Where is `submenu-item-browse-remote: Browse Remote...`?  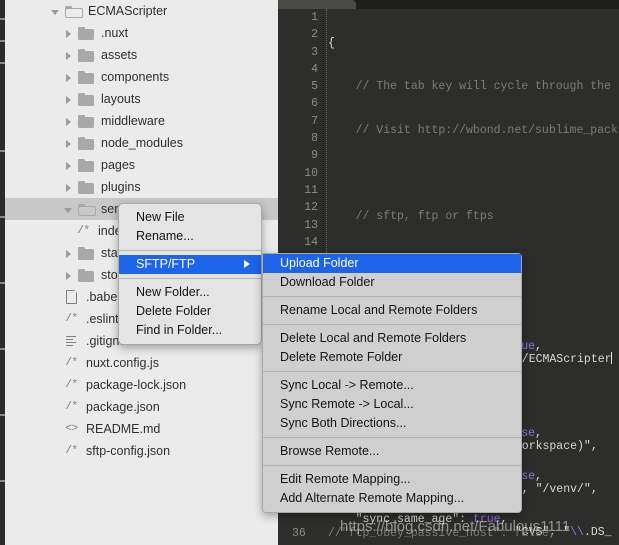
submenu-item-browse-remote: Browse Remote... is located at coordinates (392, 451).